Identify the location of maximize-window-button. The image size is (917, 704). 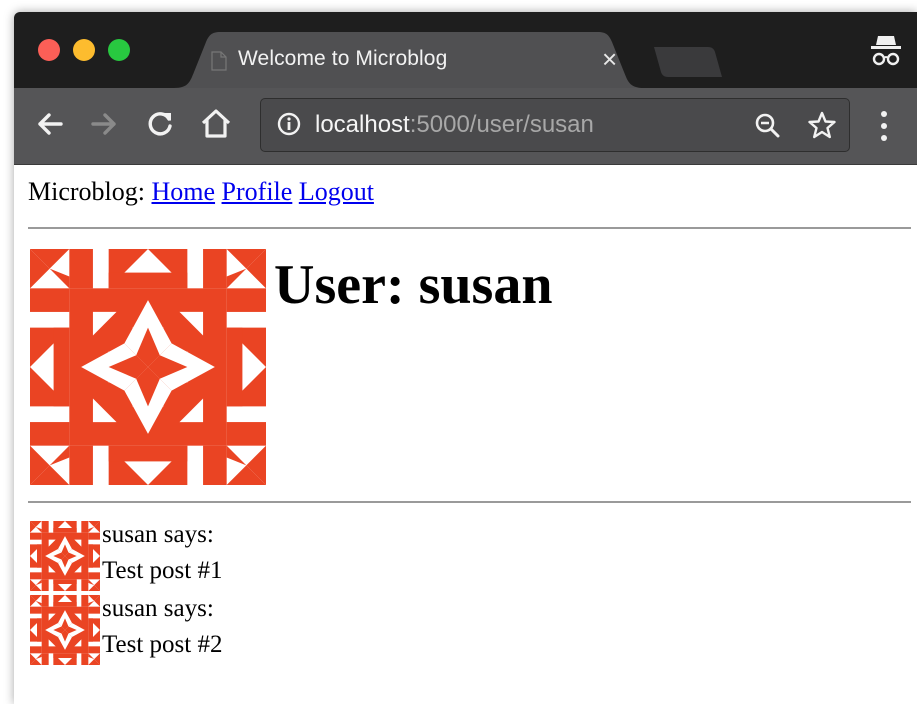
(119, 50).